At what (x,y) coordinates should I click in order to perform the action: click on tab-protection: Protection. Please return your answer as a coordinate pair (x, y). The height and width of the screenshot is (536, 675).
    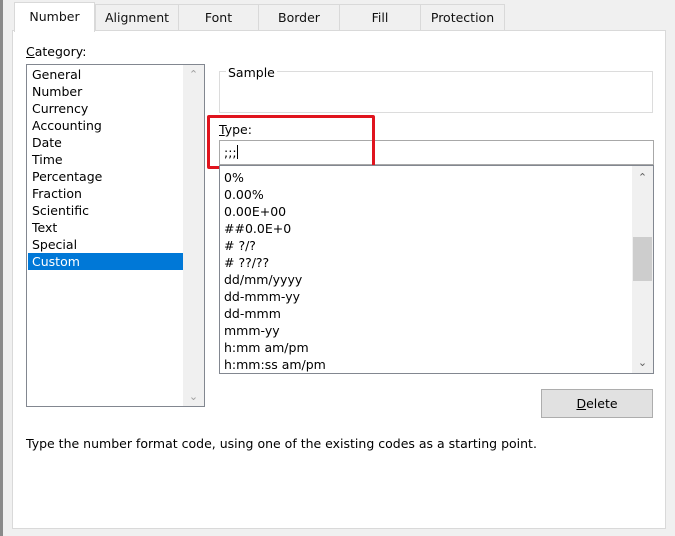
    Looking at the image, I should click on (462, 17).